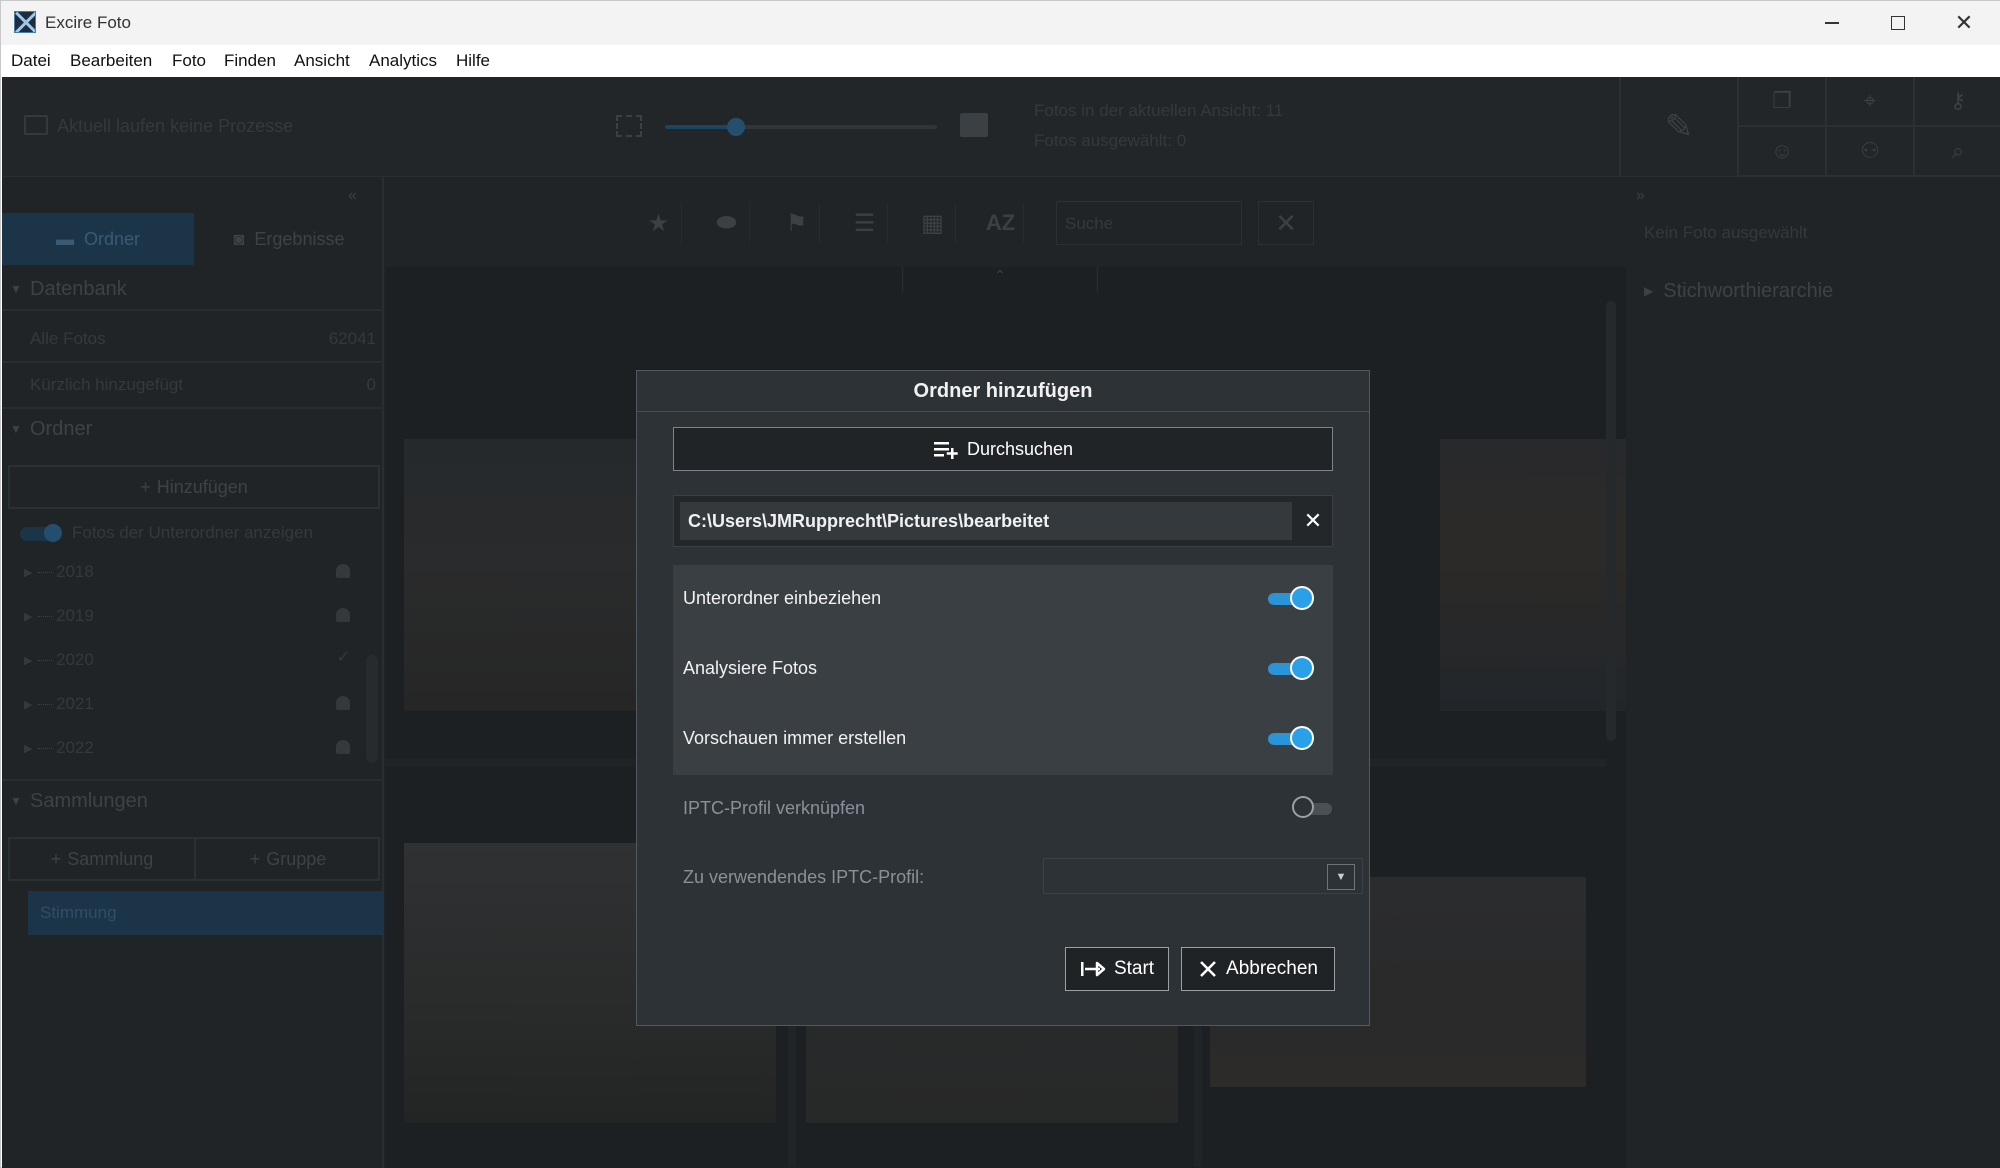  Describe the element at coordinates (352, 196) in the screenshot. I see `collapse-left-icon: «` at that location.